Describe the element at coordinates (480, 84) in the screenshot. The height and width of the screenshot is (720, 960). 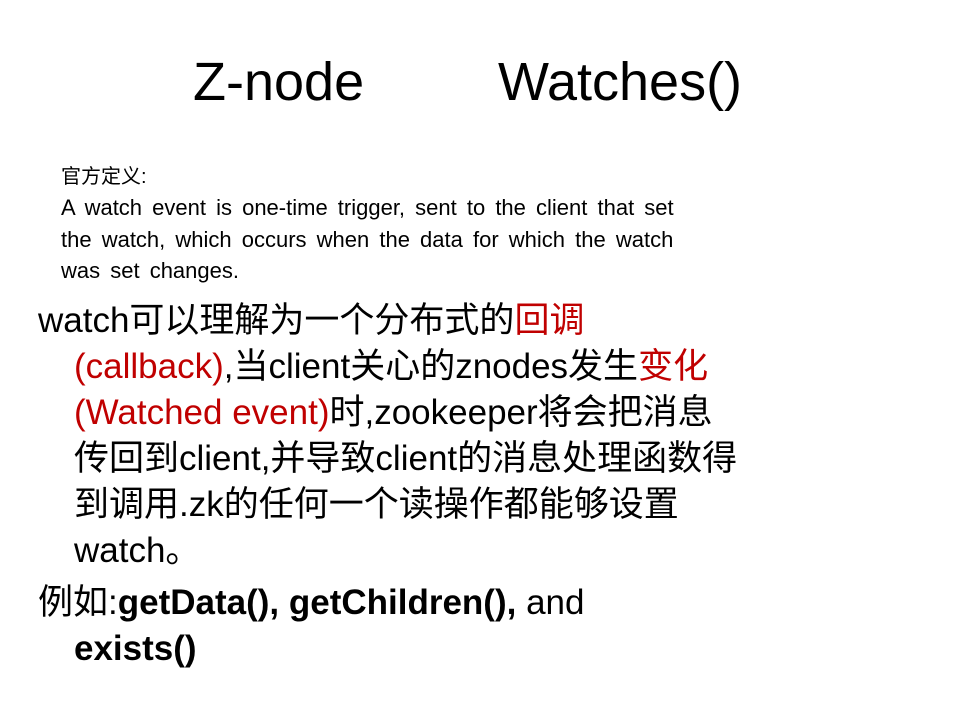
I see `slide-title: Z-node Watches()` at that location.